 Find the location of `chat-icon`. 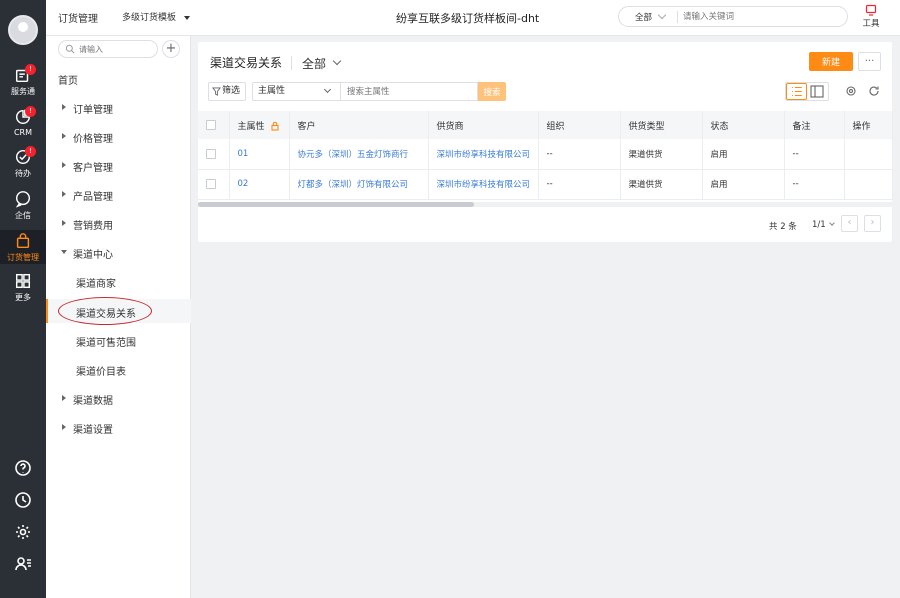

chat-icon is located at coordinates (23, 199).